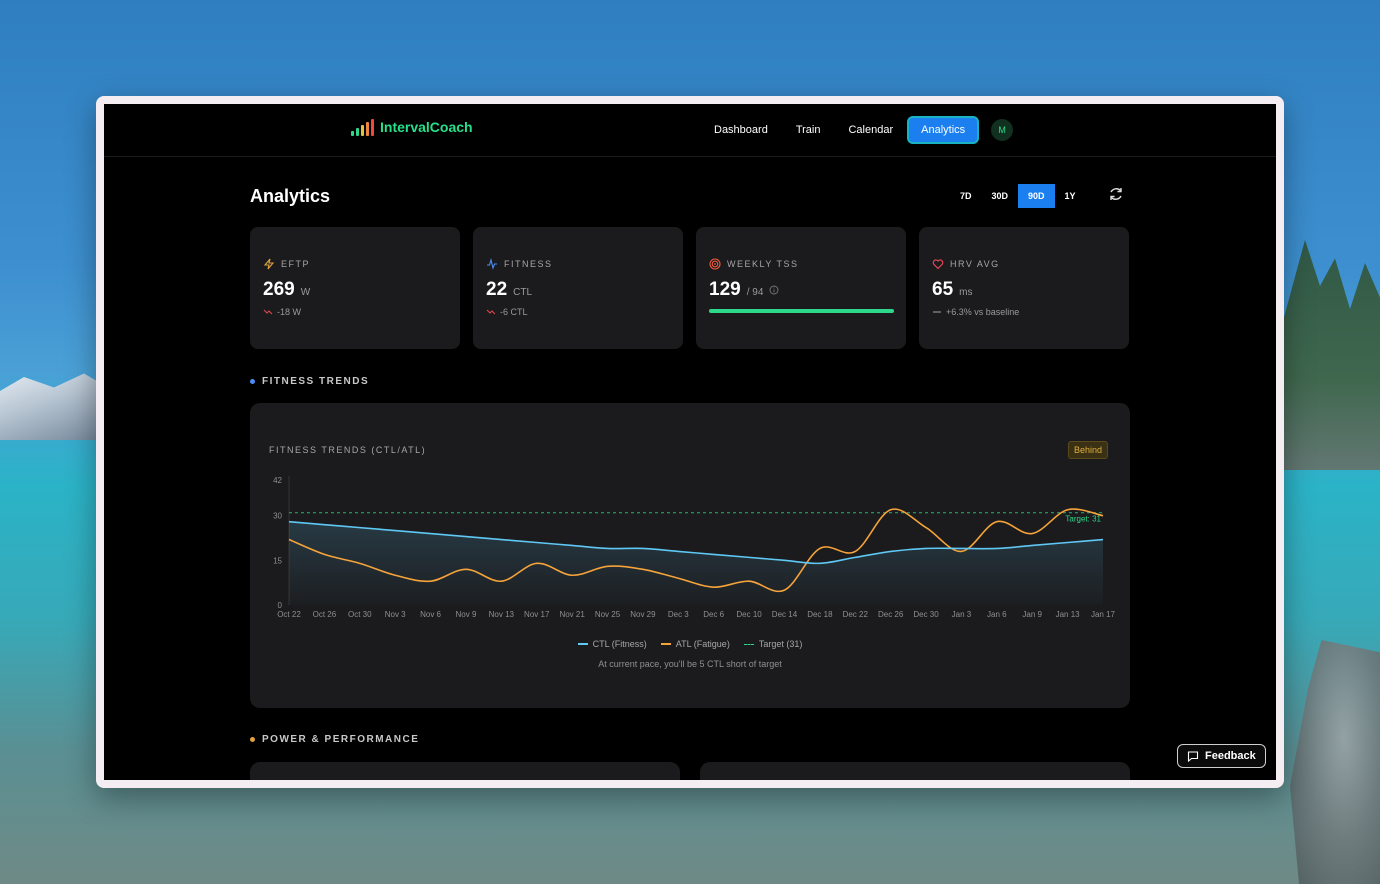 This screenshot has width=1380, height=884. What do you see at coordinates (678, 614) in the screenshot?
I see `x-tick-label: Dec 3` at bounding box center [678, 614].